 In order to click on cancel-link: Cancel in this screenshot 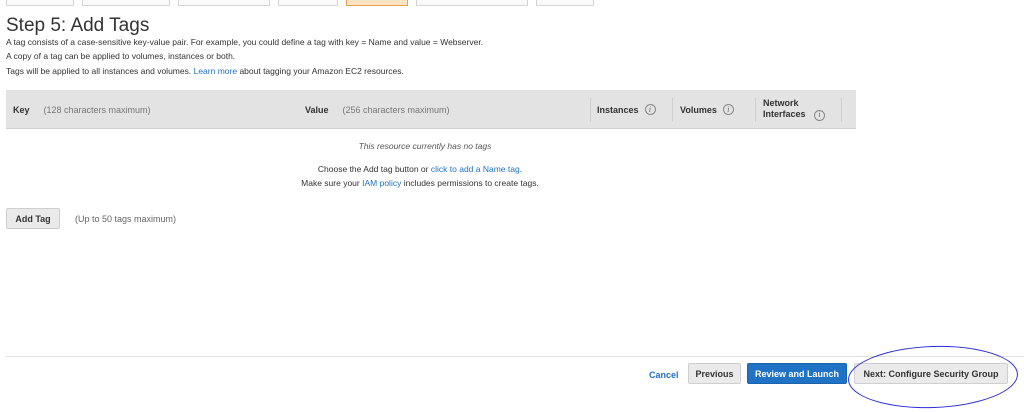, I will do `click(664, 375)`.